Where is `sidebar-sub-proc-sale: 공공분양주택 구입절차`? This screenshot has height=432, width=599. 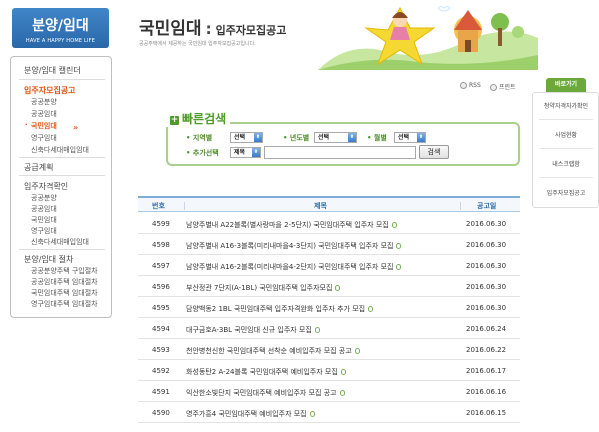
sidebar-sub-proc-sale: 공공분양주택 구입절차 is located at coordinates (64, 271).